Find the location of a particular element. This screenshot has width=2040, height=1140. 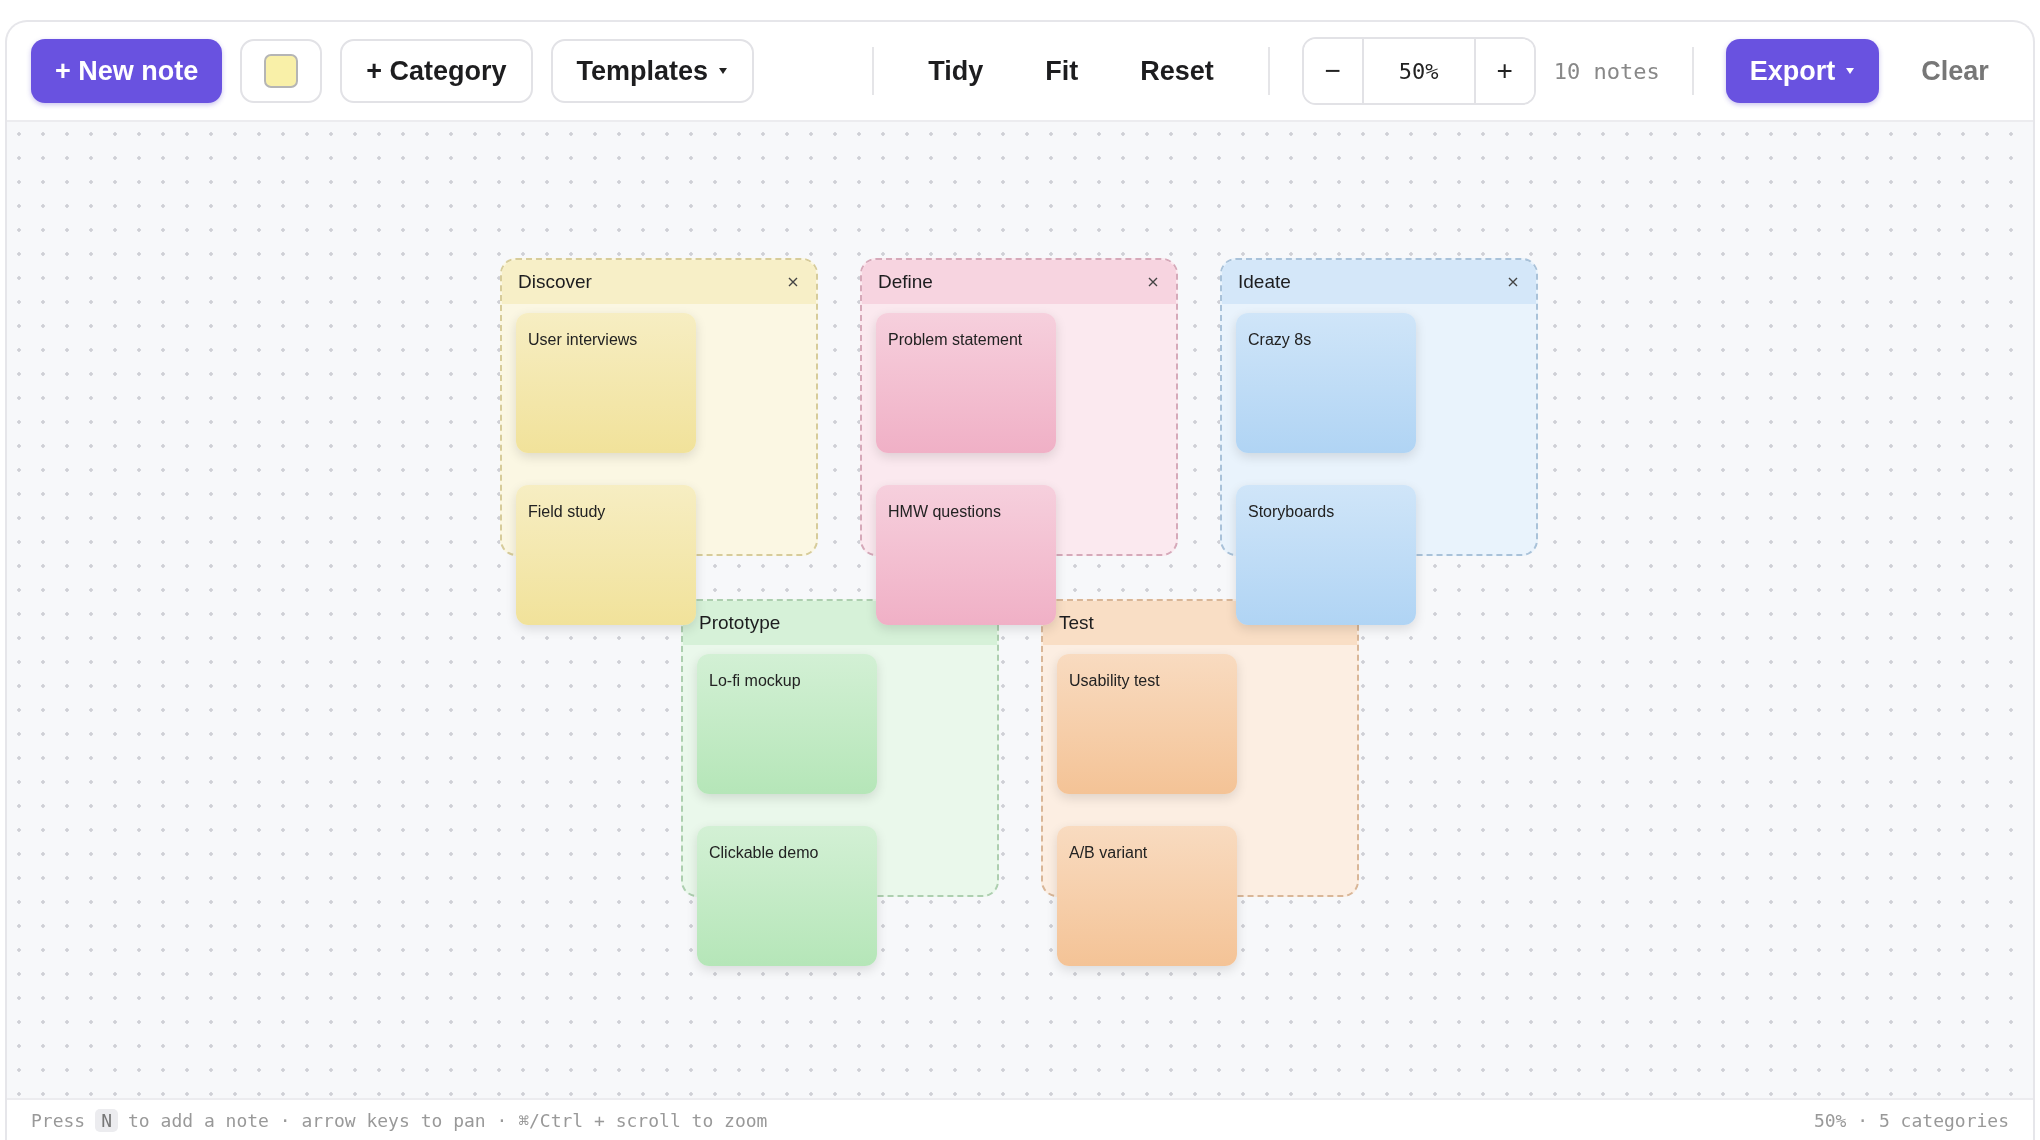

key-badge: N is located at coordinates (107, 1120).